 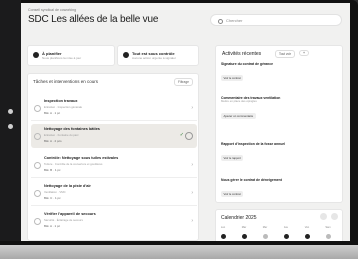 What do you see at coordinates (334, 216) in the screenshot?
I see `next-month-button` at bounding box center [334, 216].